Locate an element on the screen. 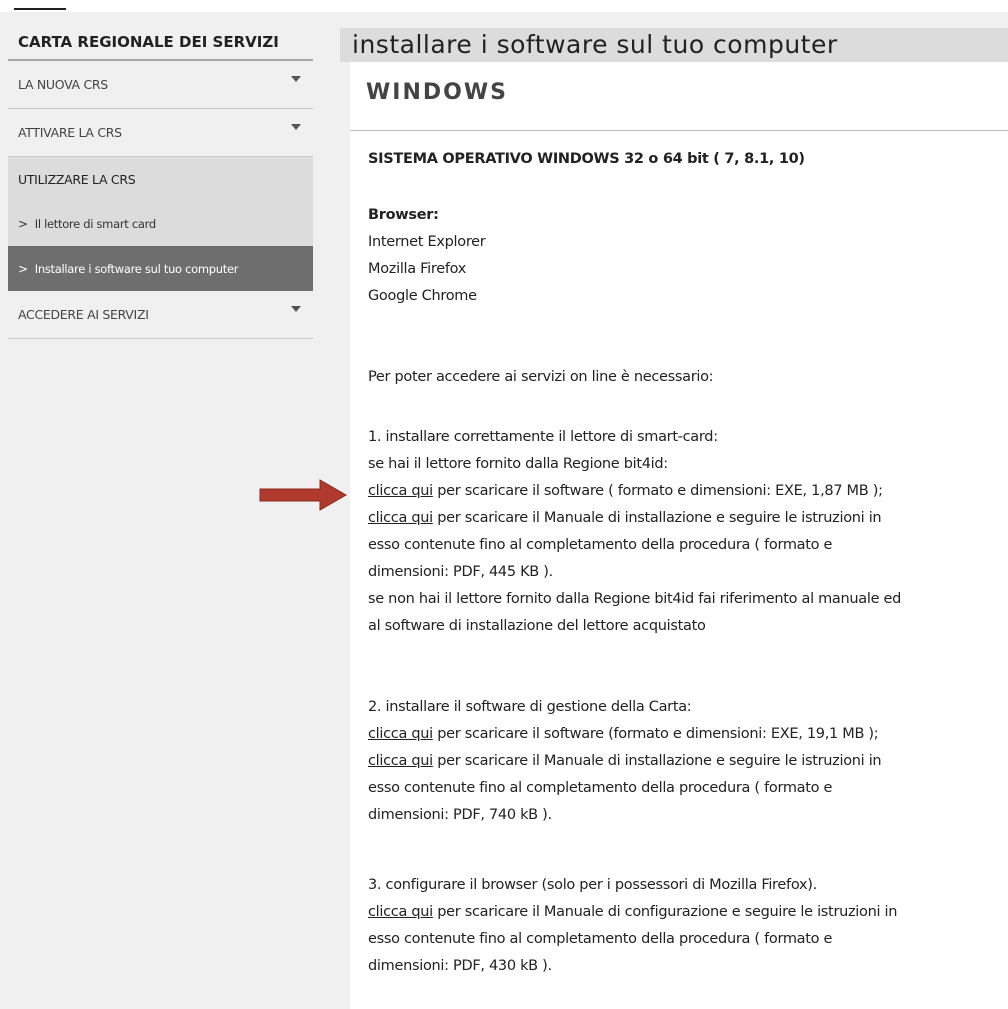 Image resolution: width=1008 pixels, height=1009 pixels. section-heading: WINDOWS is located at coordinates (437, 92).